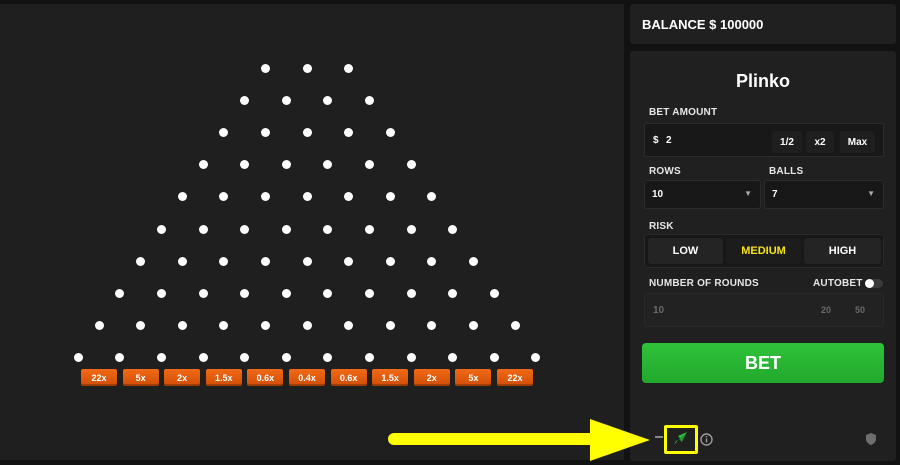 This screenshot has width=900, height=465. I want to click on rows-label: ROWS, so click(665, 171).